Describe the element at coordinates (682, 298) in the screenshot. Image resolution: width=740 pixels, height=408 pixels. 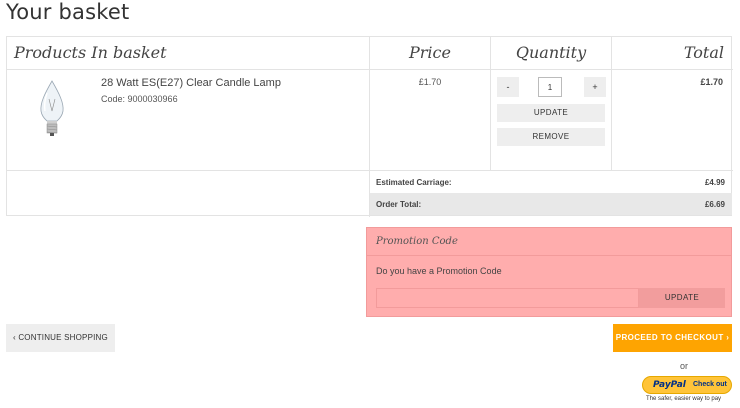
I see `promo-update-button: UPDATE` at that location.